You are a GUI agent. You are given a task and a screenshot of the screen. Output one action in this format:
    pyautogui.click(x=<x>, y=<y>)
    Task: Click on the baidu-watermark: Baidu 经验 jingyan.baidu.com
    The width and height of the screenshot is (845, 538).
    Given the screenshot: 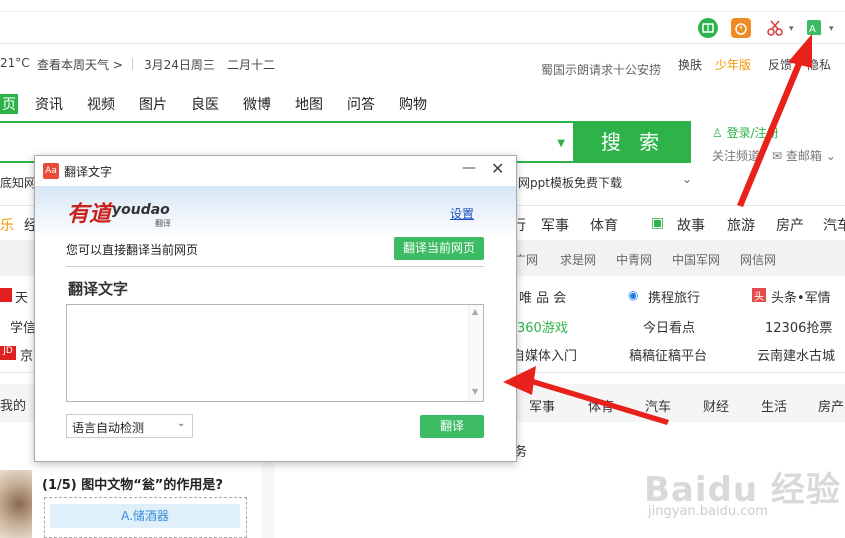 What is the action you would take?
    pyautogui.click(x=740, y=497)
    